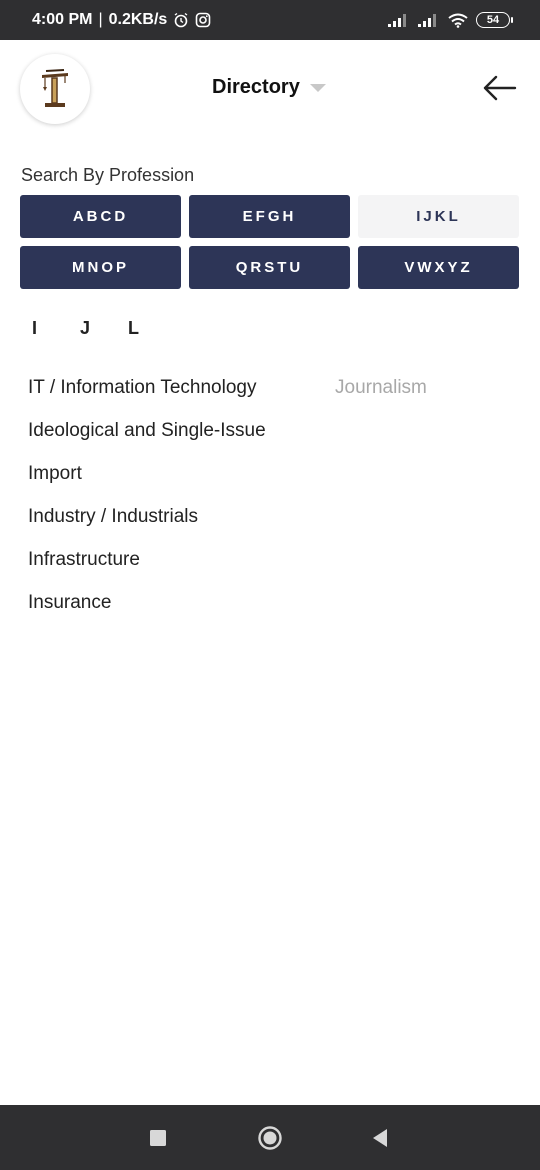  Describe the element at coordinates (317, 87) in the screenshot. I see `chevron-down-icon` at that location.